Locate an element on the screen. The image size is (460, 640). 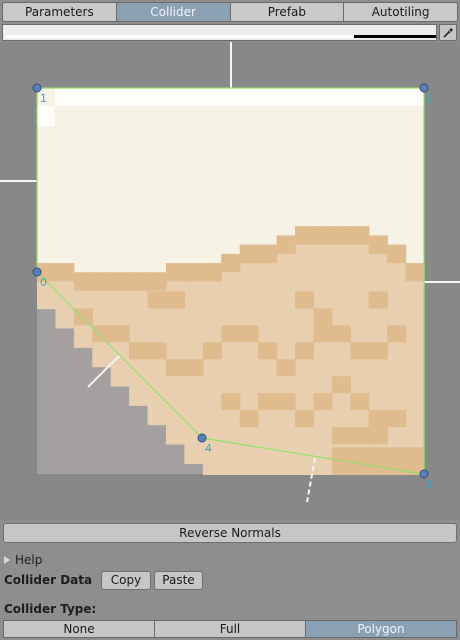
collider-type-label: Collider Type: is located at coordinates (50, 609).